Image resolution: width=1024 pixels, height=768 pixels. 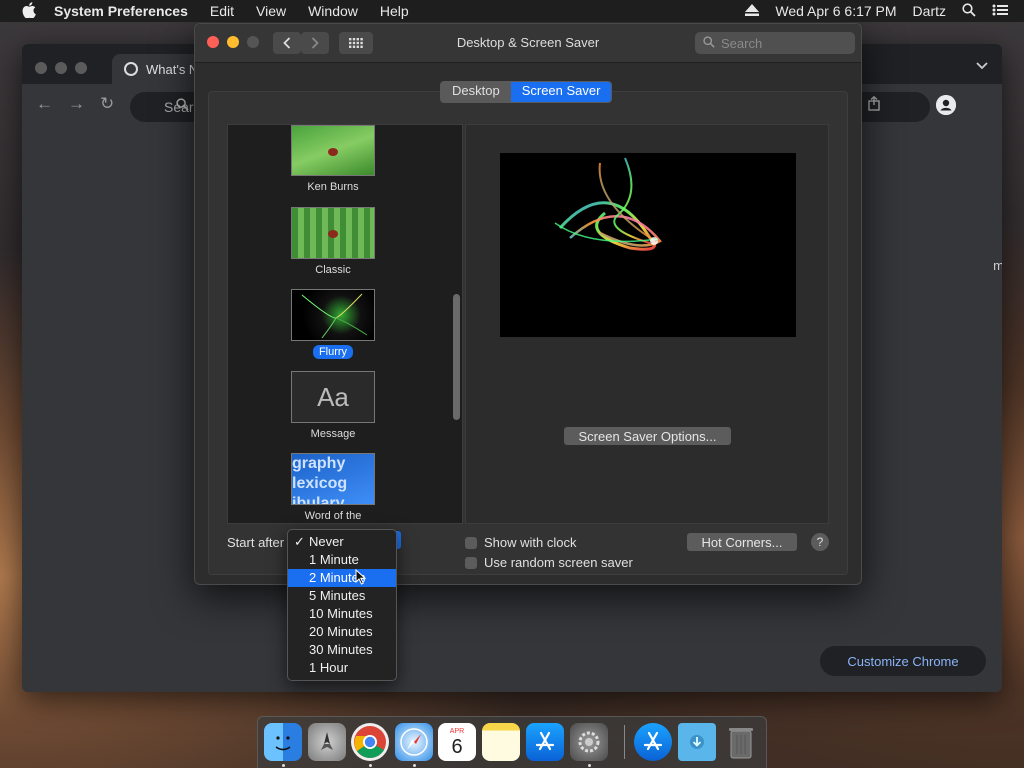 What do you see at coordinates (558, 562) in the screenshot?
I see `random-screen-saver-label: Use random screen saver` at bounding box center [558, 562].